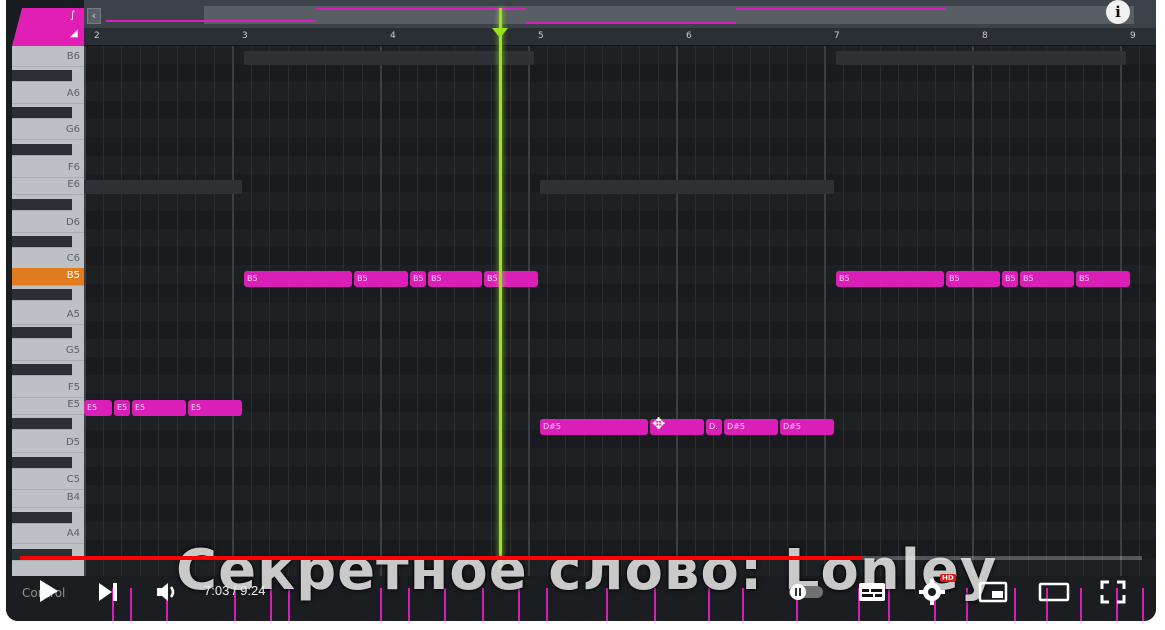 This screenshot has width=1165, height=630. I want to click on piano-key-d6: D6, so click(48, 224).